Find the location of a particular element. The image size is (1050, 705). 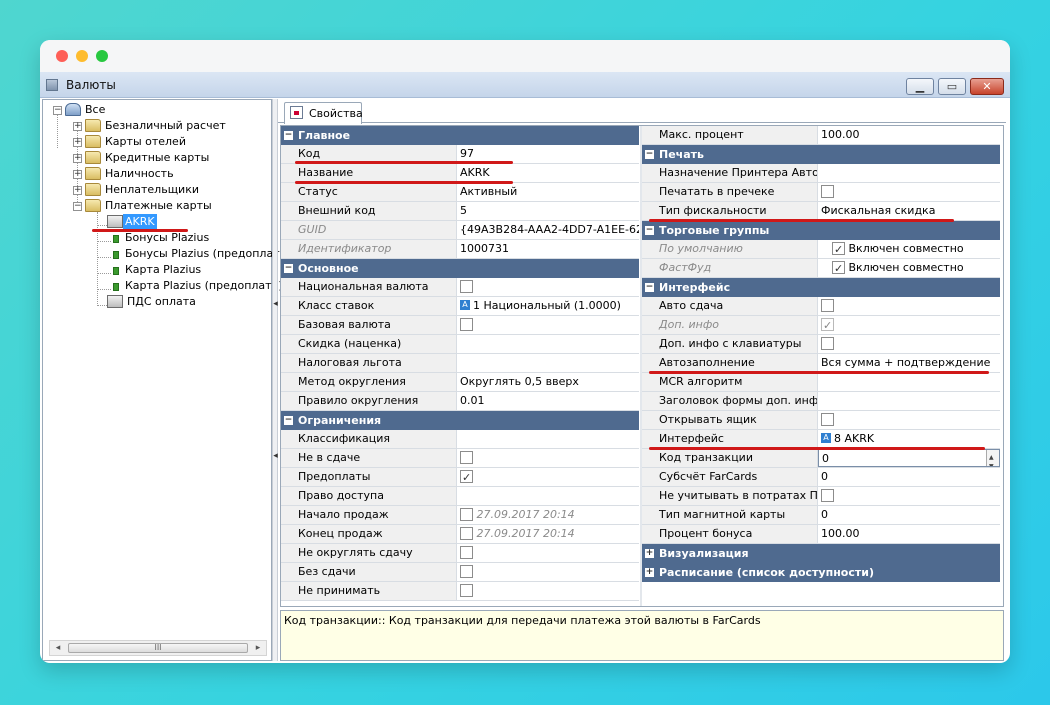

scroll-right-icon: ▸ is located at coordinates (258, 648).